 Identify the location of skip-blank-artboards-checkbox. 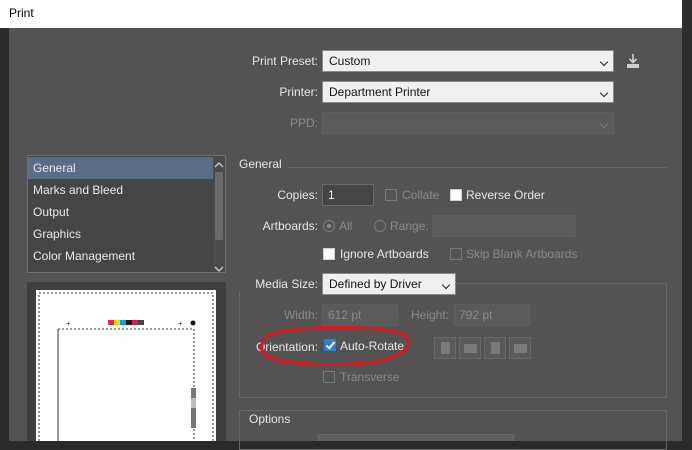
(456, 254).